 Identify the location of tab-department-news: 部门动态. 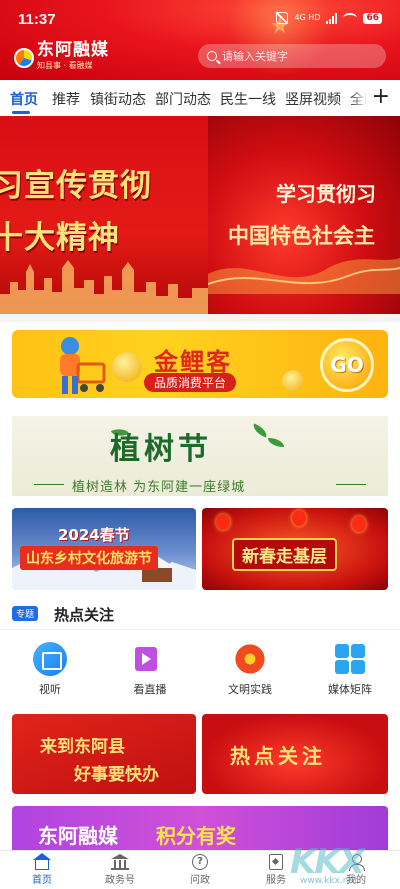
(183, 99).